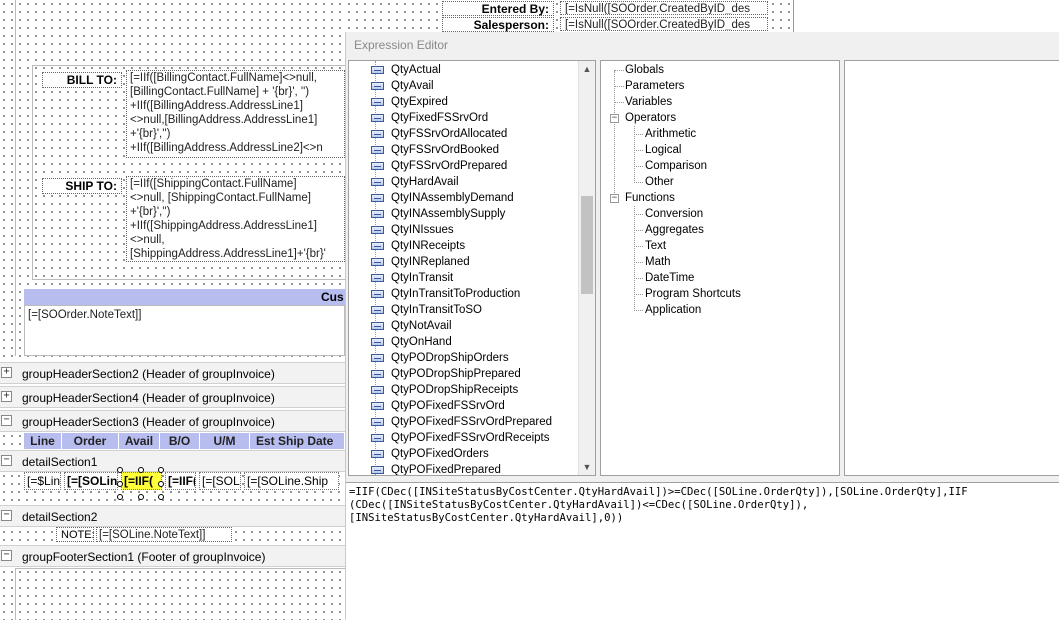  I want to click on field-item: QtyAvail, so click(402, 86).